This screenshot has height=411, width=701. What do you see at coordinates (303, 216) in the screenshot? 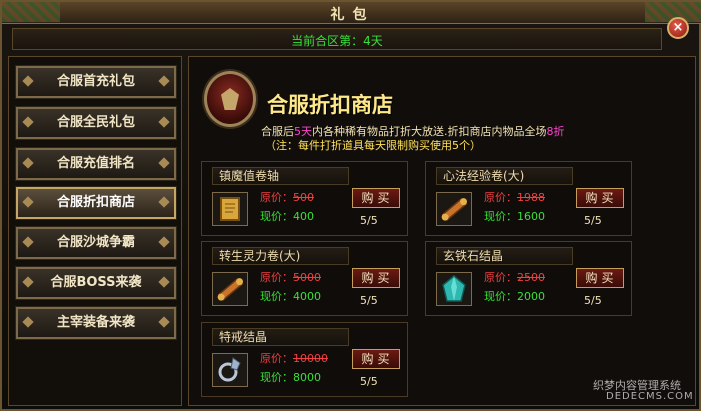
I see `current-price-value: 400` at bounding box center [303, 216].